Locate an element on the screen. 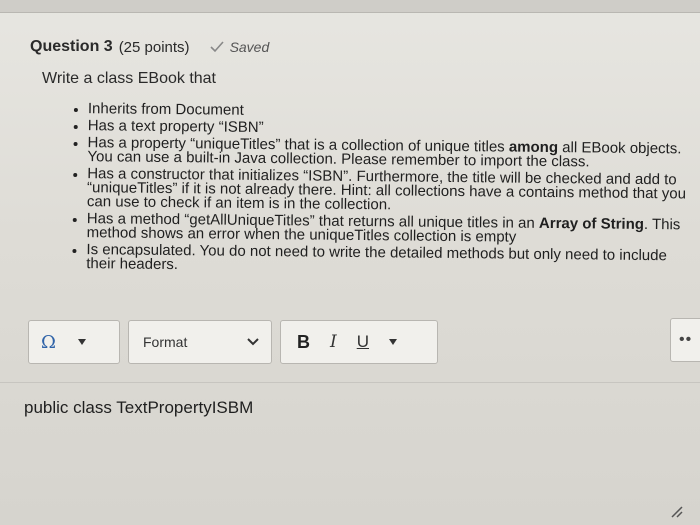 This screenshot has width=700, height=525. omega-icon: Ω is located at coordinates (48, 342).